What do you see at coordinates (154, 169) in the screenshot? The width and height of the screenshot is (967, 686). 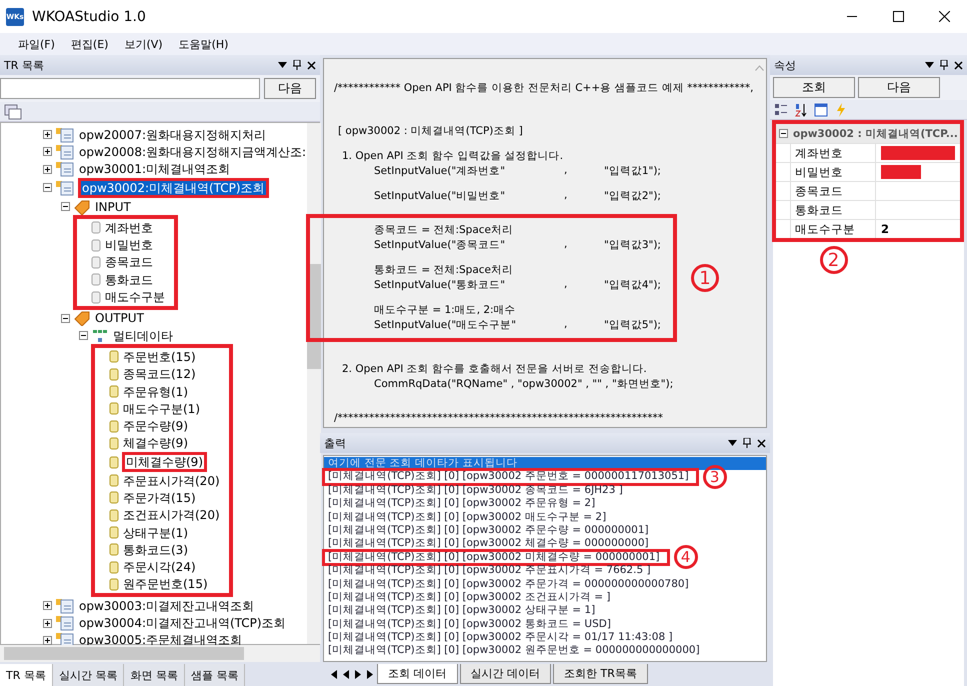 I see `tree-item: opw30001:미체결내역조회` at bounding box center [154, 169].